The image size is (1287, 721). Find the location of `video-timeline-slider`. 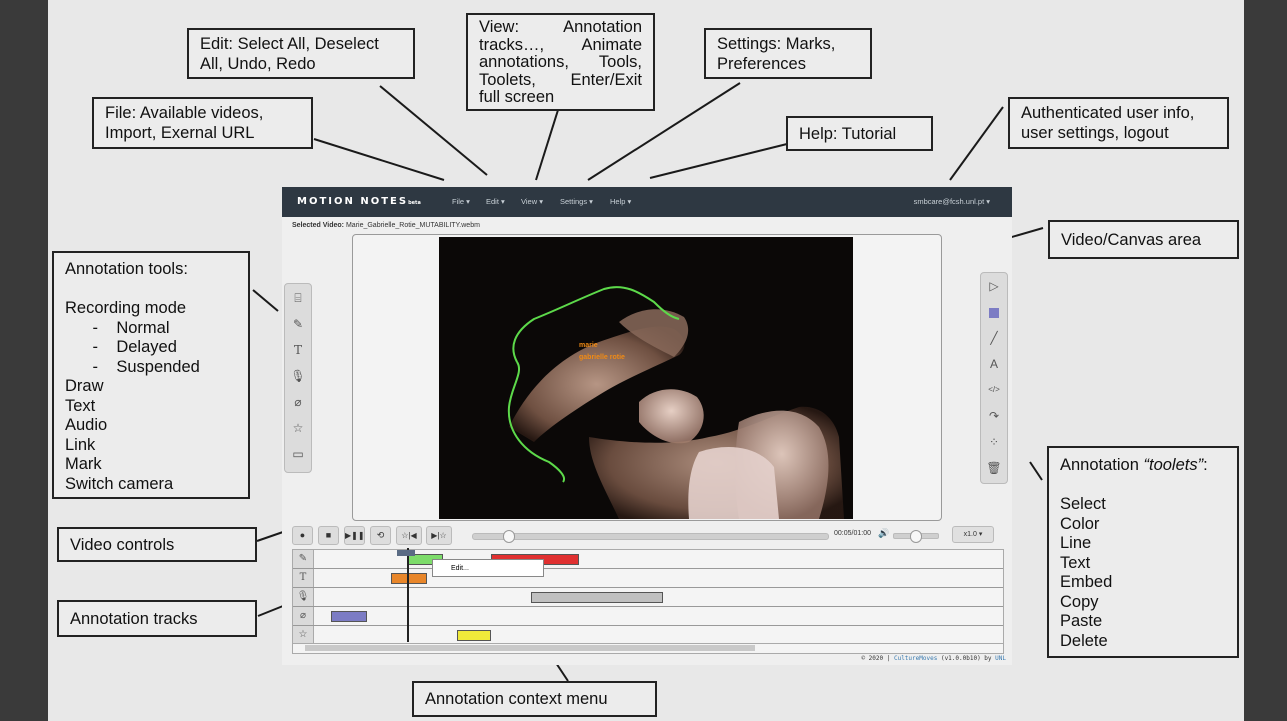

video-timeline-slider is located at coordinates (650, 536).